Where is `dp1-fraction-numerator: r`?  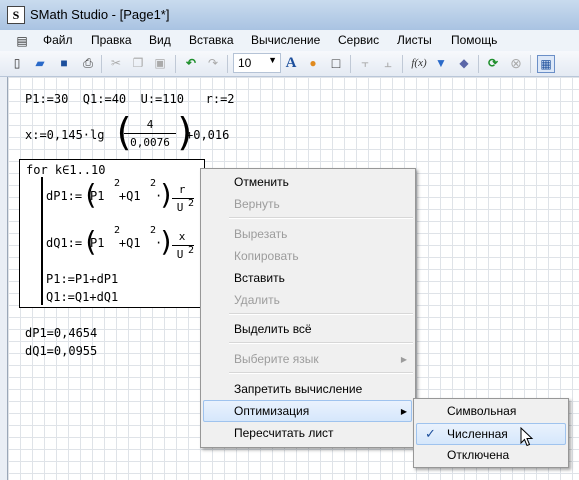
dp1-fraction-numerator: r is located at coordinates (182, 189).